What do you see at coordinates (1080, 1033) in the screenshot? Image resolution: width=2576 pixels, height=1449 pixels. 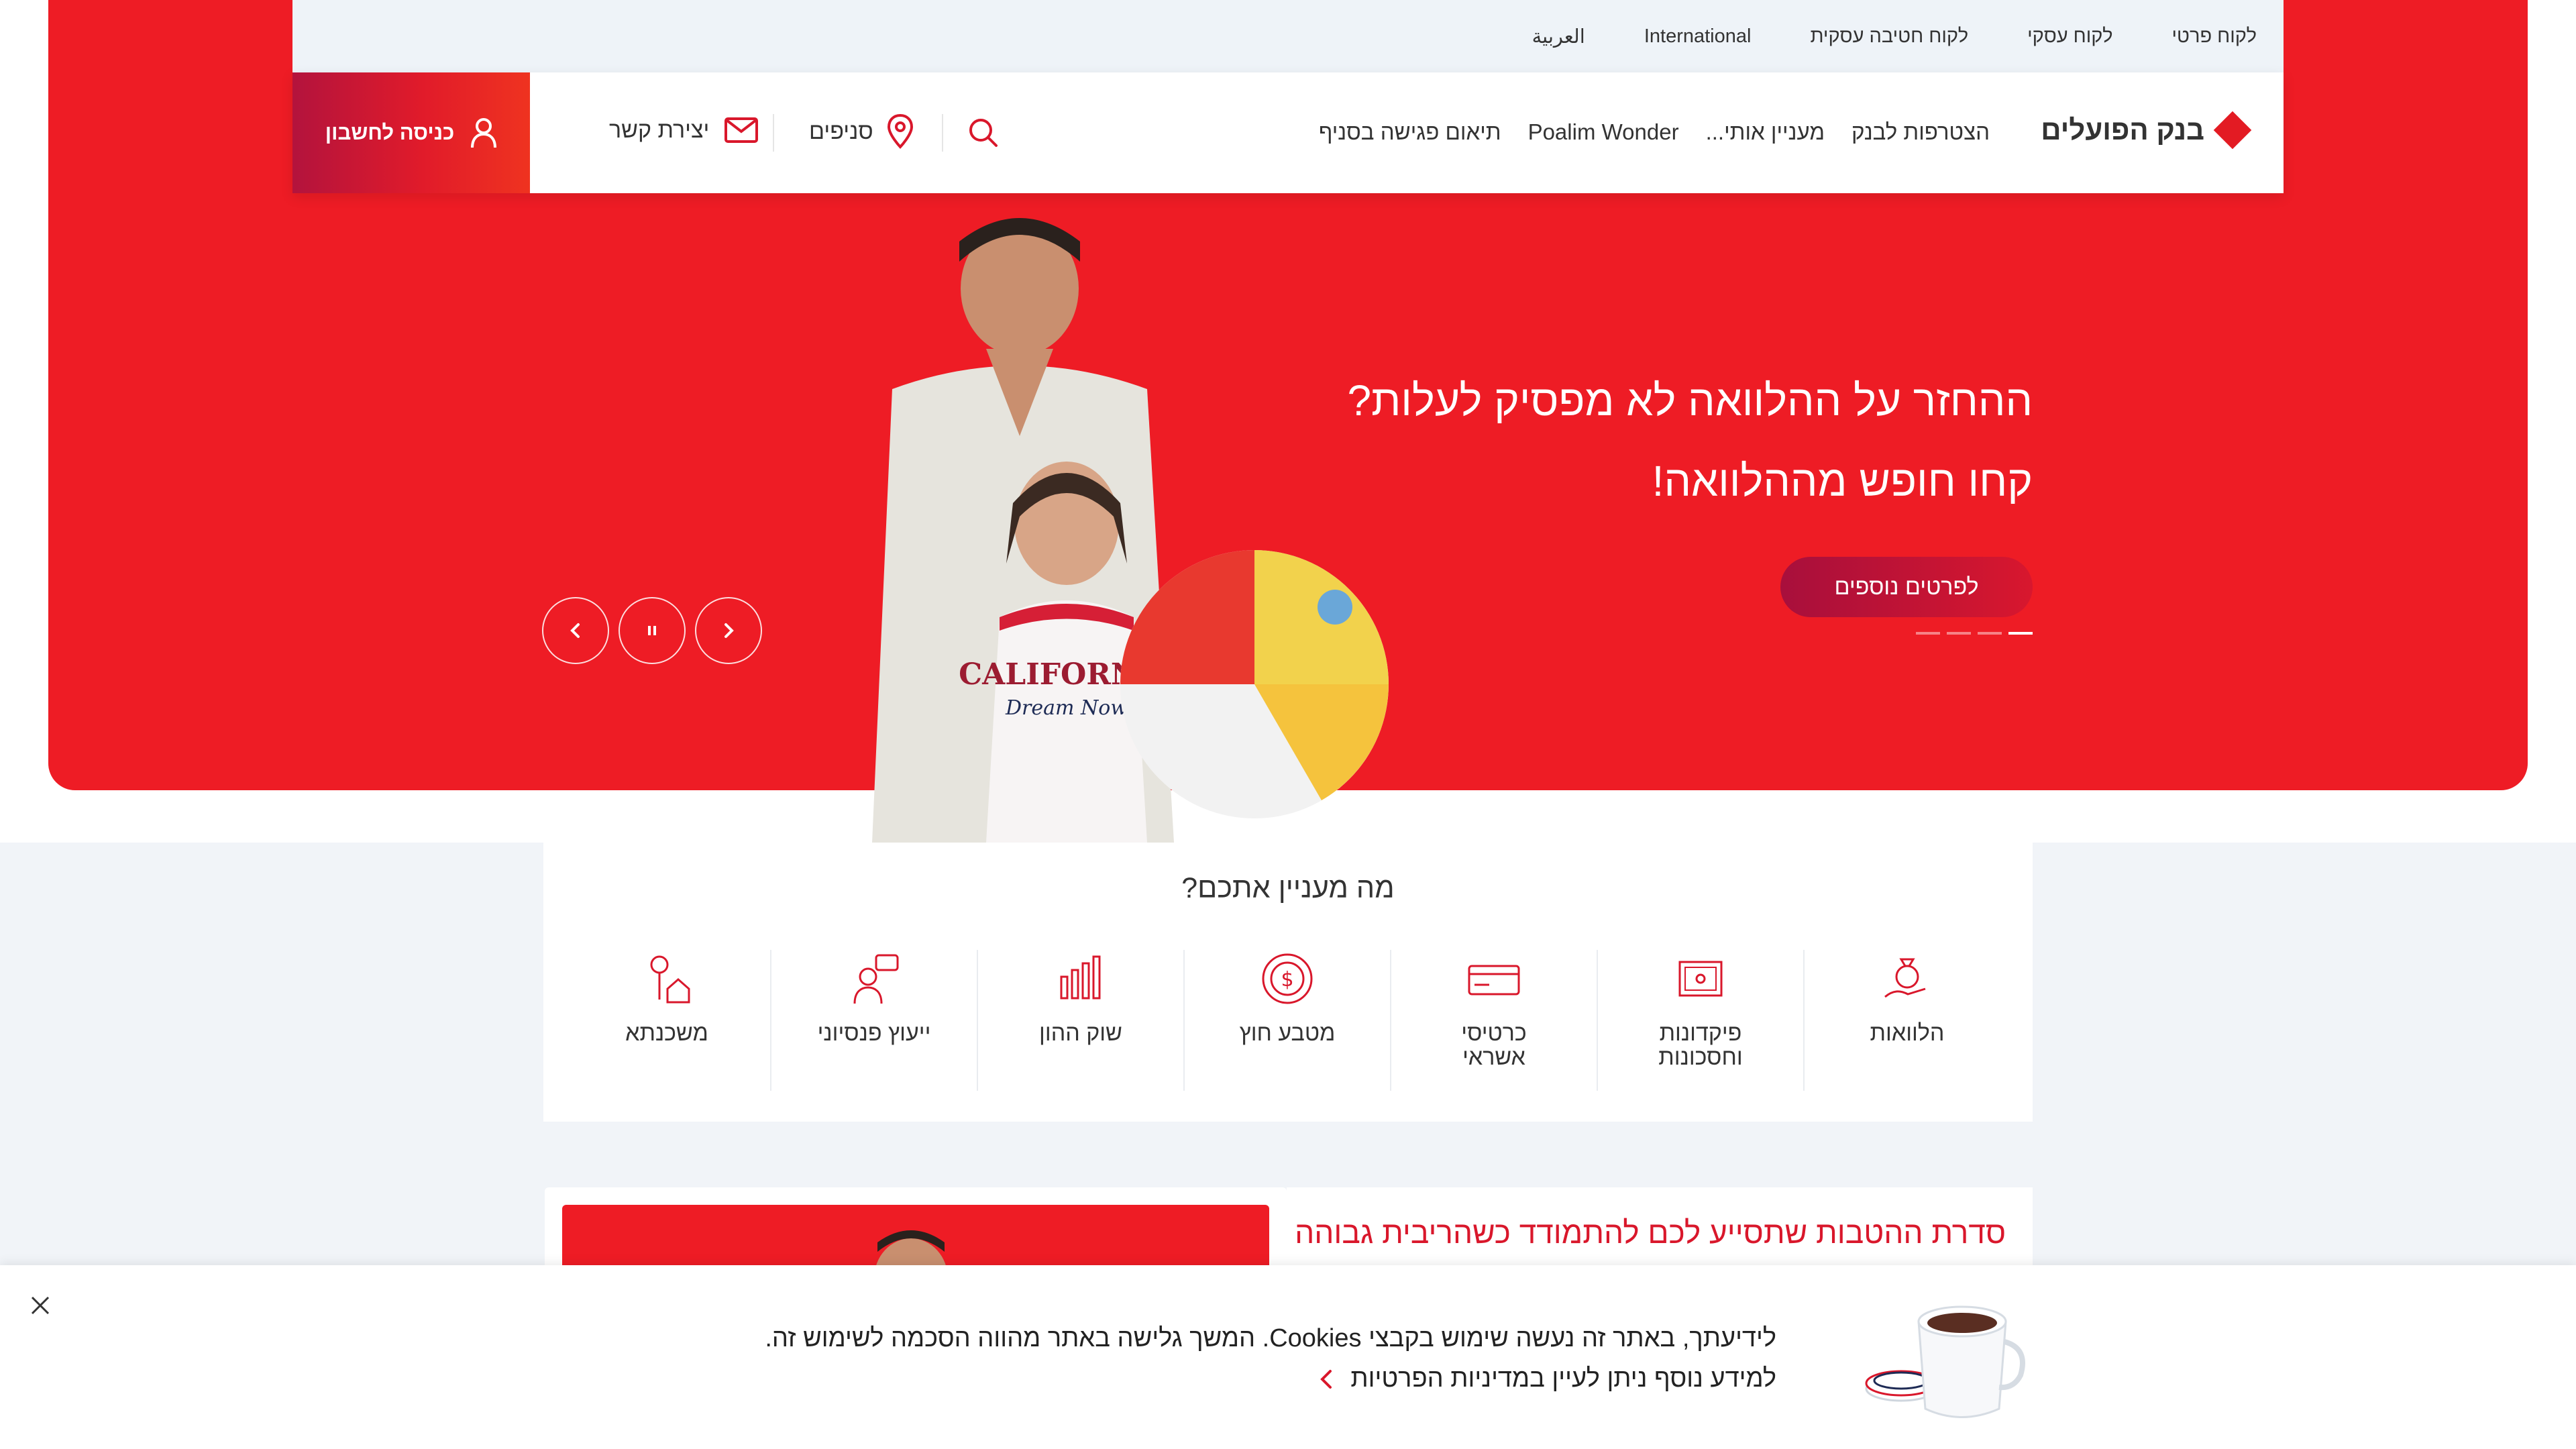 I see `interest-label: שוק ההון` at bounding box center [1080, 1033].